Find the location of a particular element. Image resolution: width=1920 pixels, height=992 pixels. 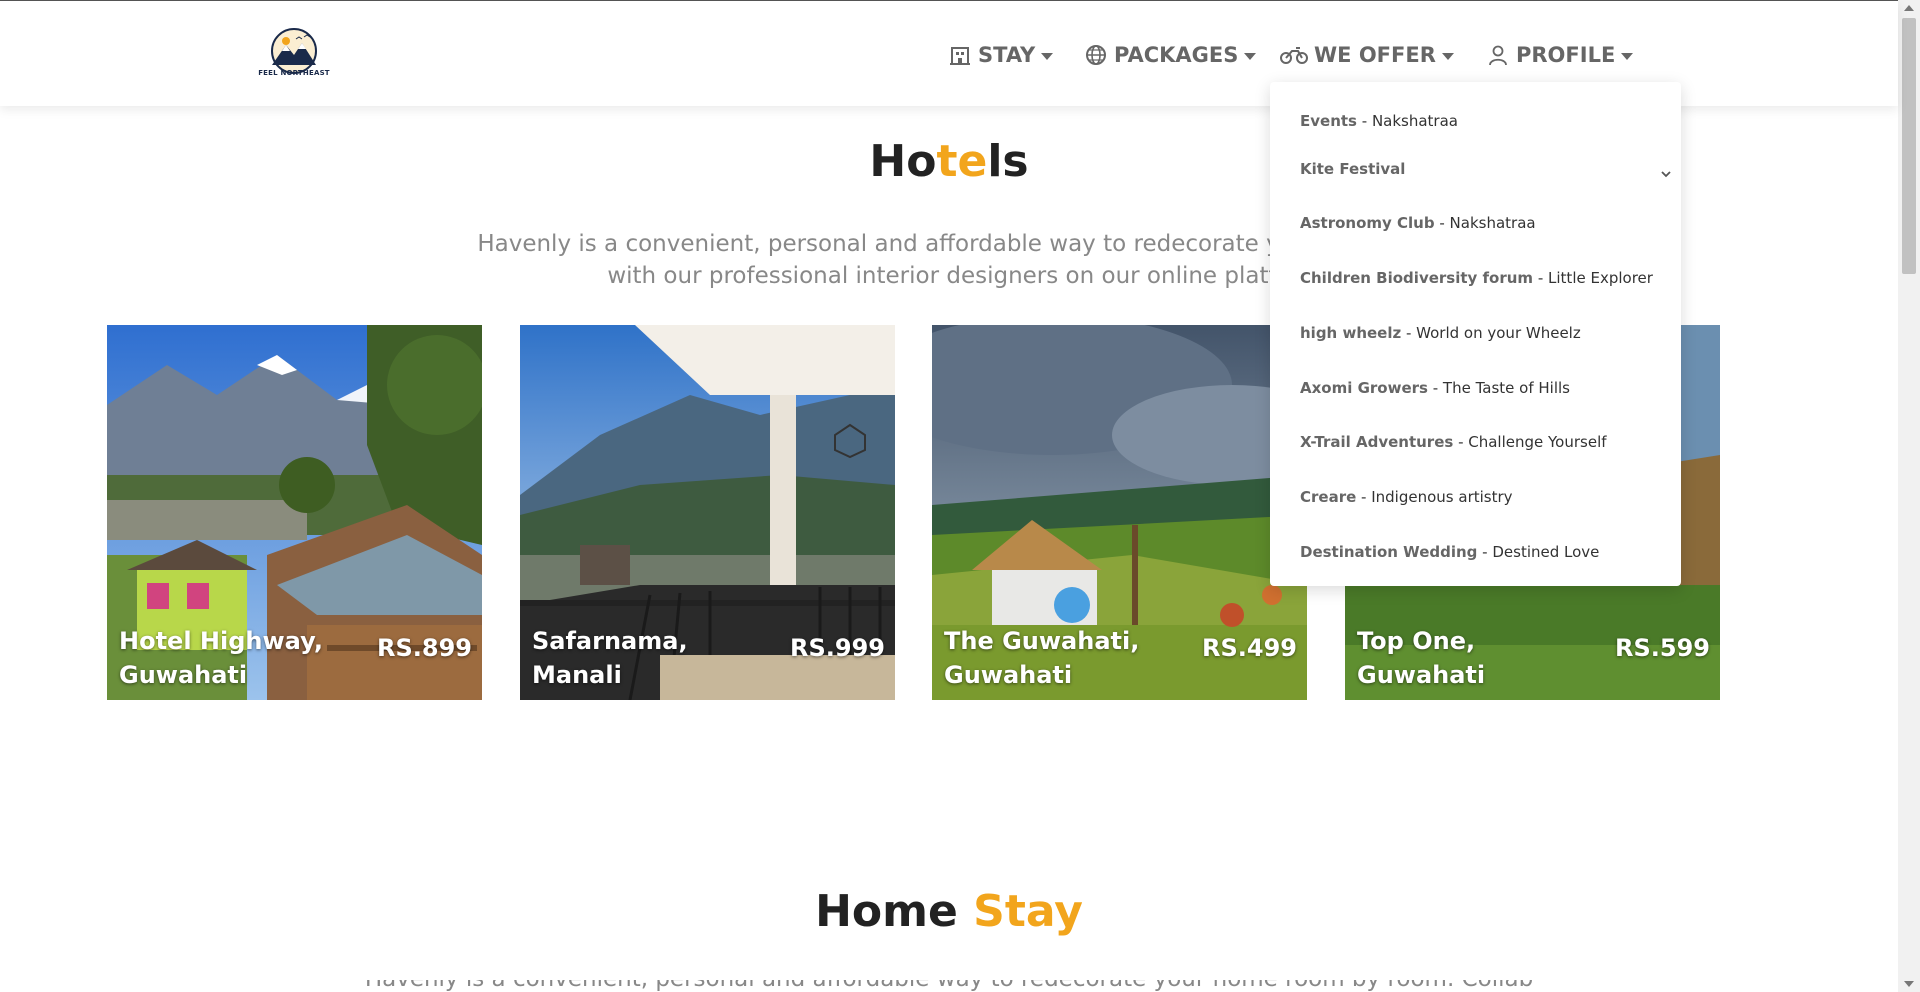

dropdown-item-name: Axomi Growers is located at coordinates (1364, 388).